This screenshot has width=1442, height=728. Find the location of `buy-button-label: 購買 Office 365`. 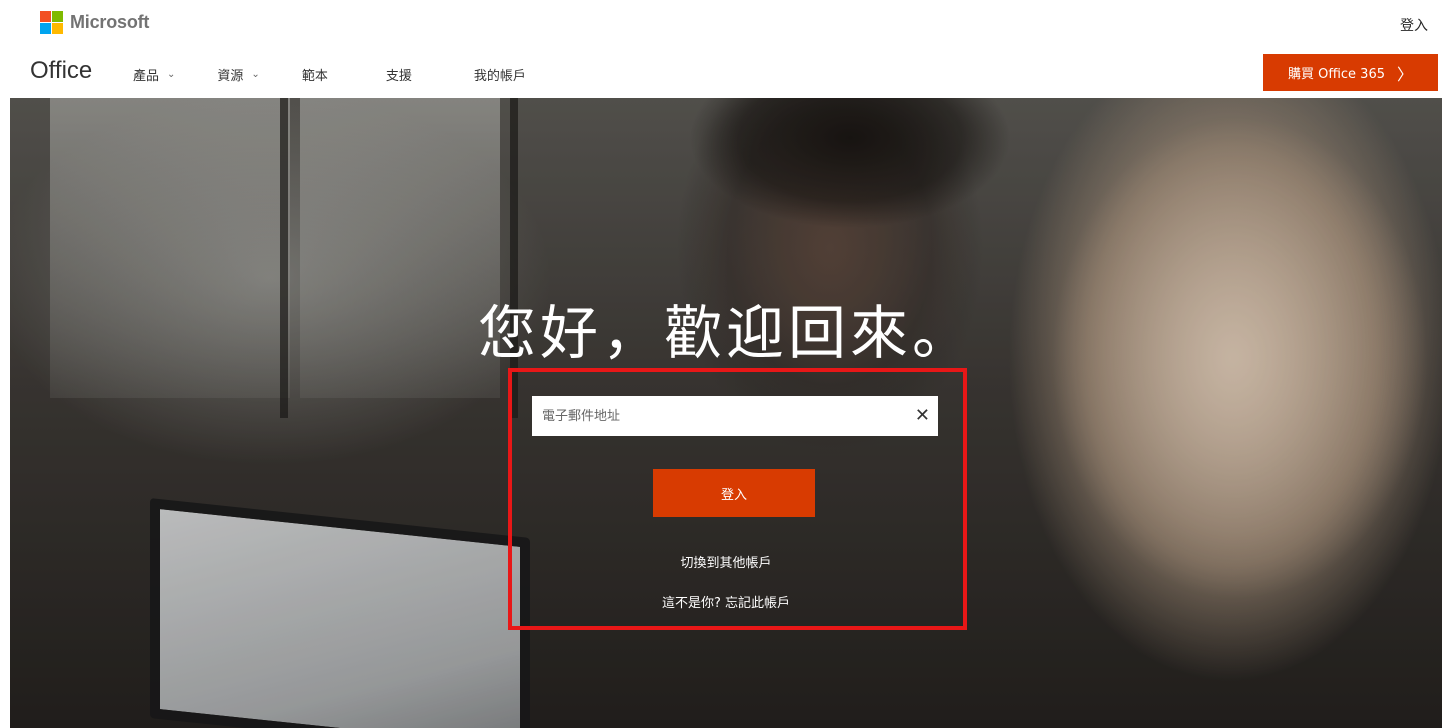

buy-button-label: 購買 Office 365 is located at coordinates (1336, 74).